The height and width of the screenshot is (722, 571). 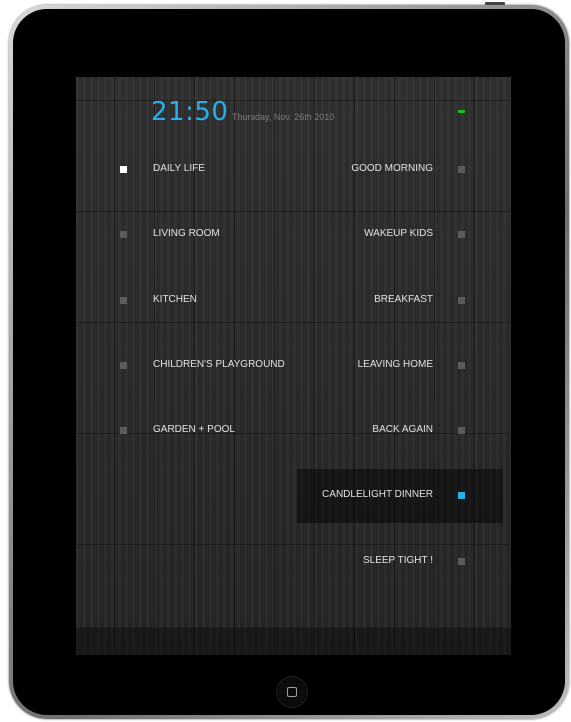 I want to click on scene-item-sleep-tight: SLEEP TIGHT !, so click(x=293, y=562).